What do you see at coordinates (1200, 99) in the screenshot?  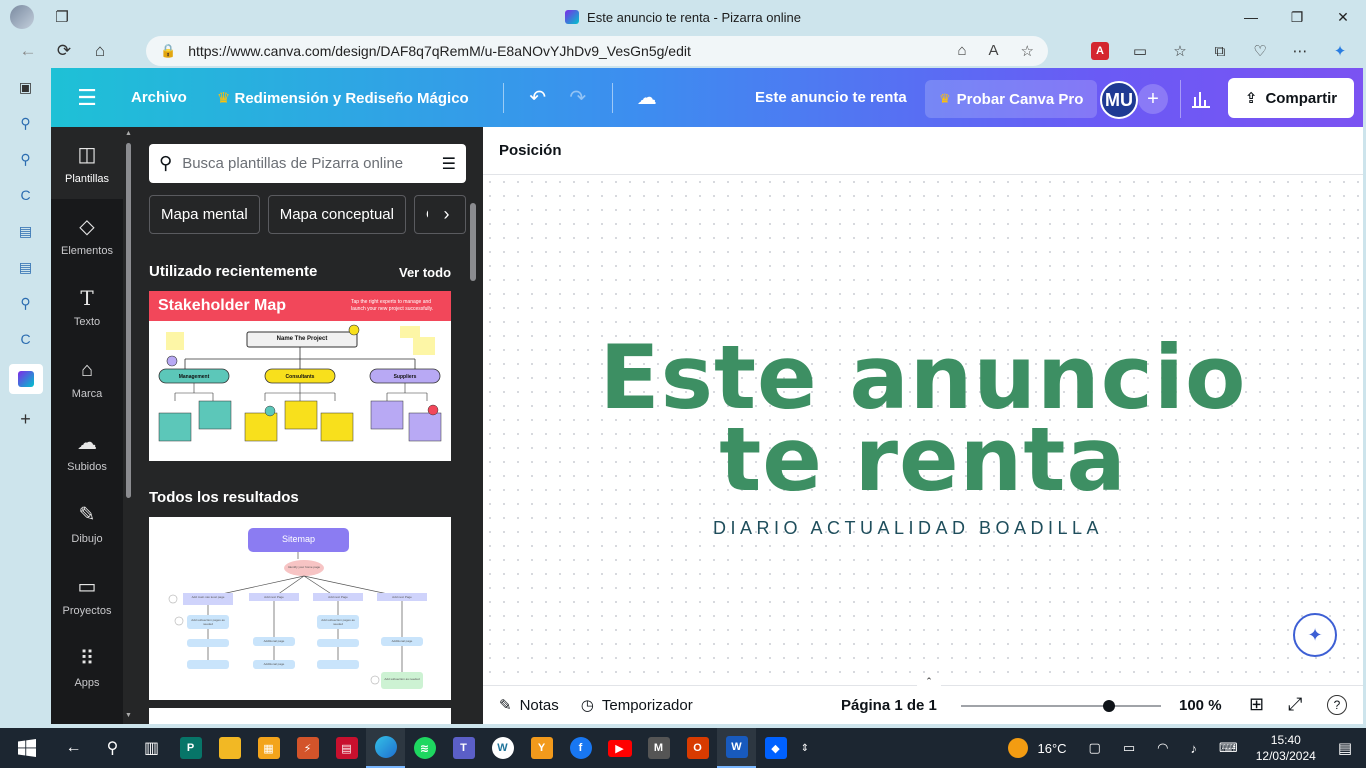 I see `insights-chart-icon` at bounding box center [1200, 99].